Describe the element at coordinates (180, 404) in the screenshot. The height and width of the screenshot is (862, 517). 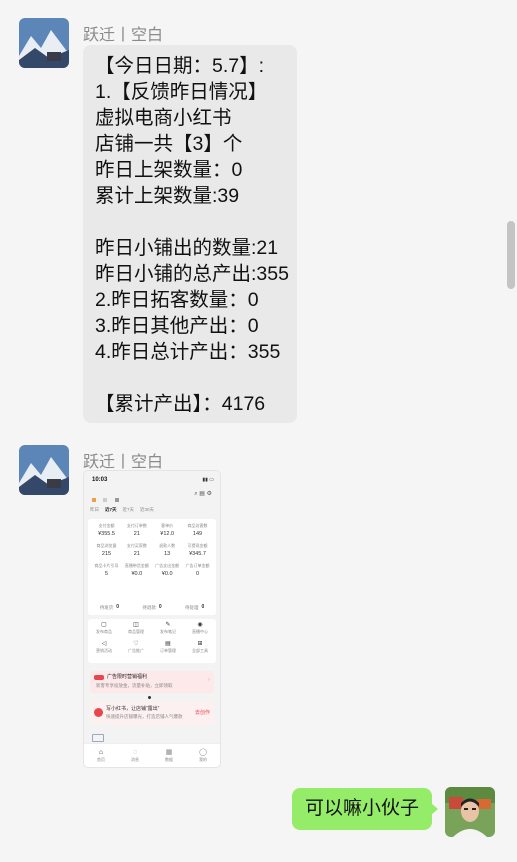
I see `message-line: 【累计产出】：4176` at that location.